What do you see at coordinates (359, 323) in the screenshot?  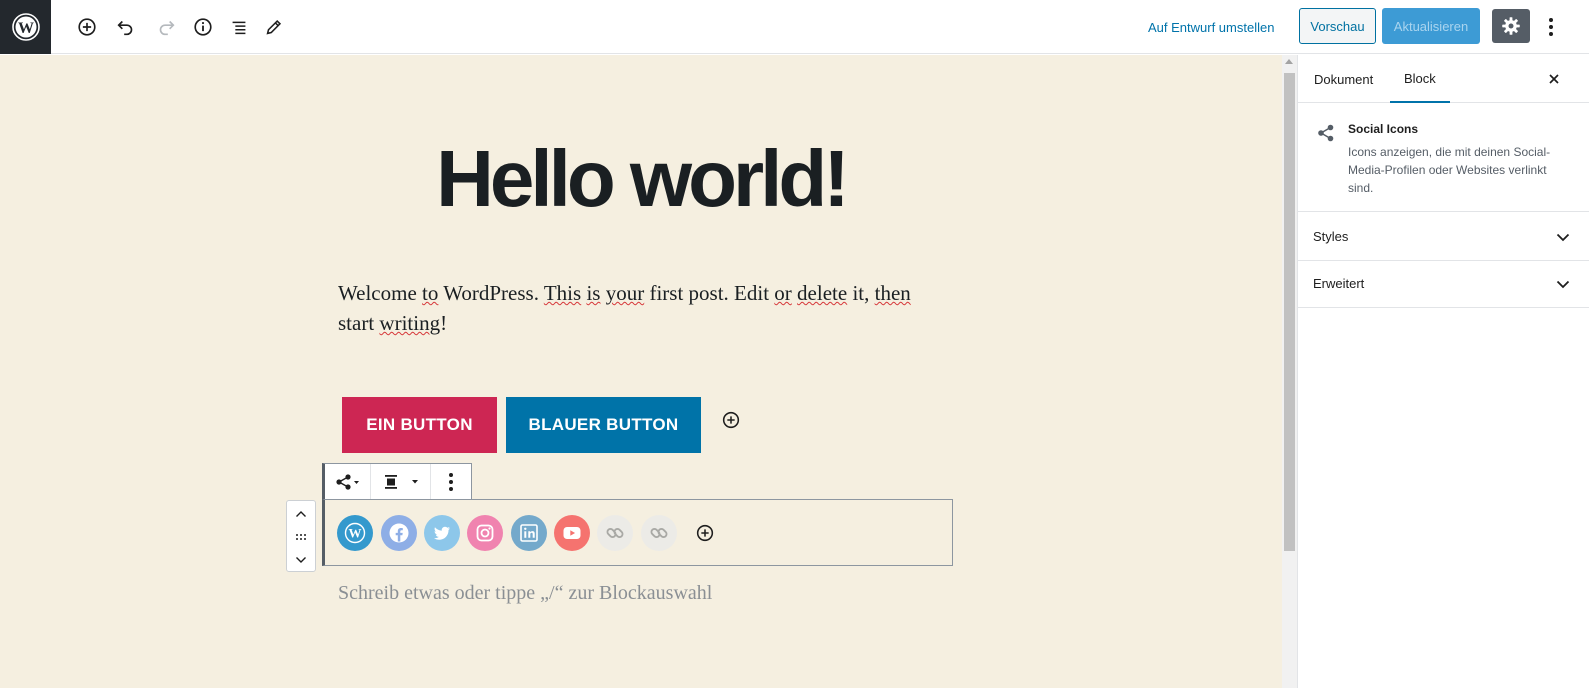 I see `paragraph-text: start` at bounding box center [359, 323].